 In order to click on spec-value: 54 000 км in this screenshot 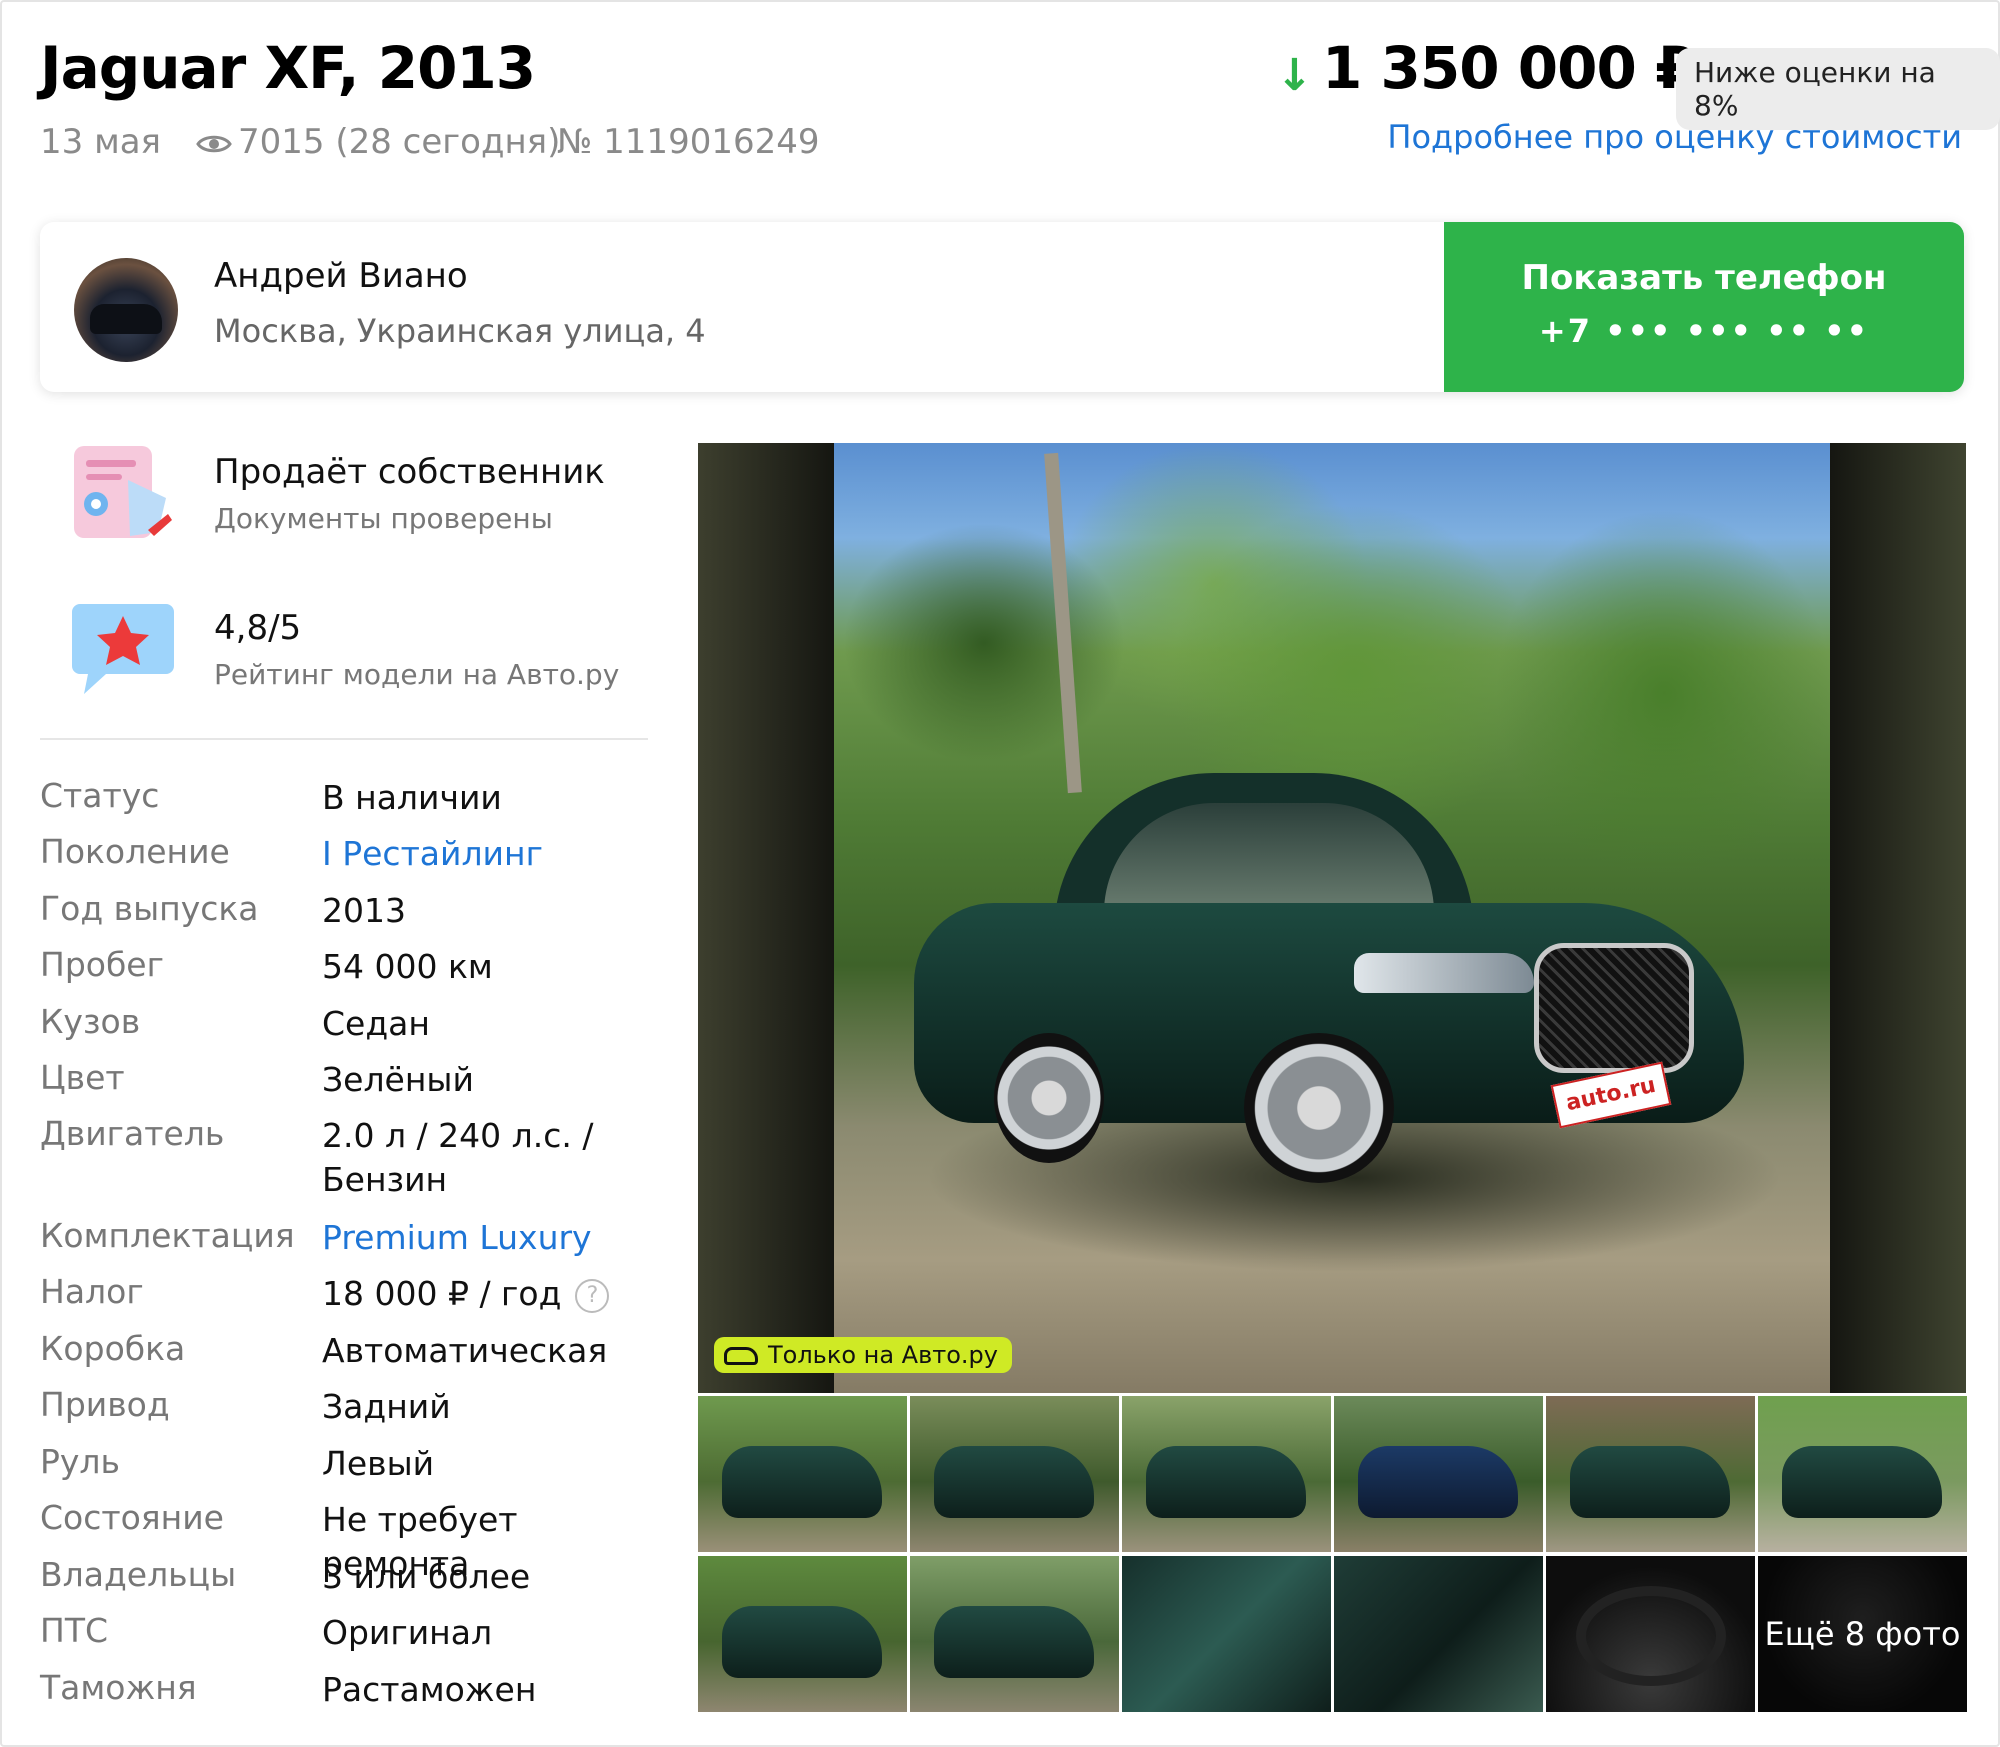, I will do `click(407, 966)`.